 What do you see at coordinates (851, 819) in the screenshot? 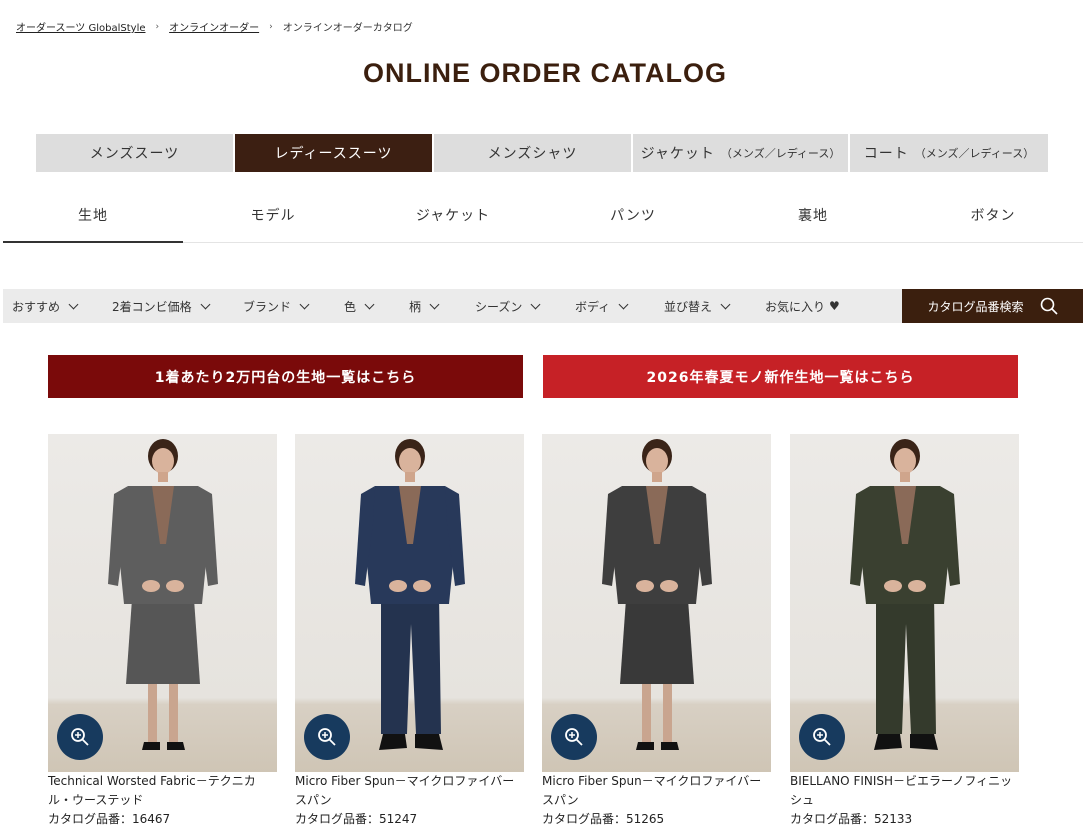
I see `product-code: カタログ品番：52133` at bounding box center [851, 819].